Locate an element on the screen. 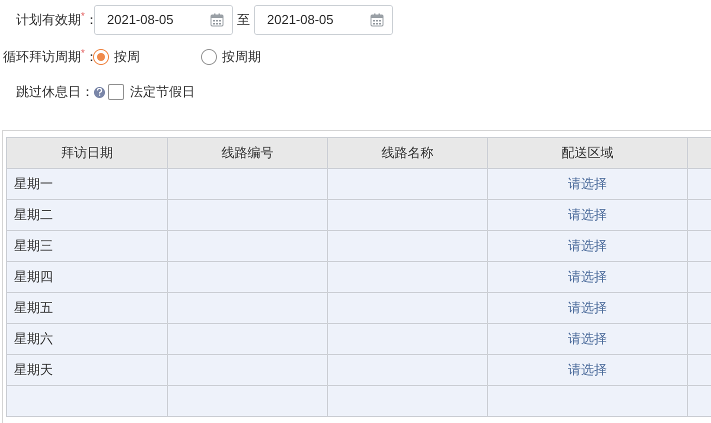 The image size is (711, 423). radio-option: 按周 is located at coordinates (147, 57).